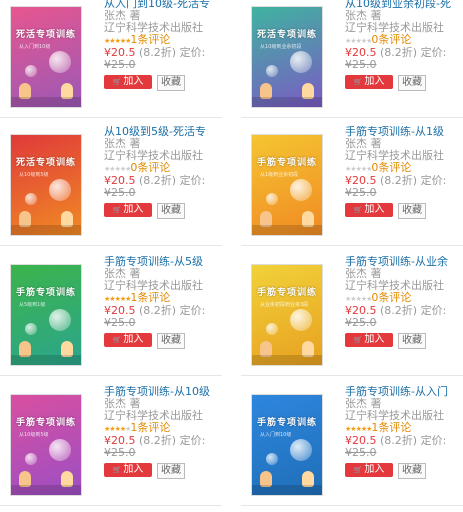 The image size is (463, 512). What do you see at coordinates (287, 185) in the screenshot?
I see `book-cover-image: 手筋专项训练 从1级到业余初段` at bounding box center [287, 185].